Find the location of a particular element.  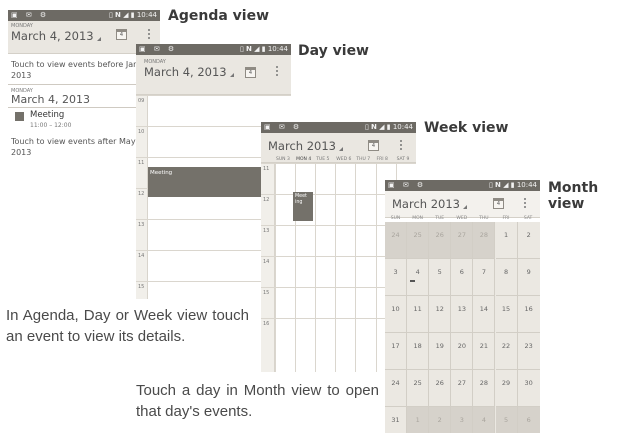

month-day-cell: 10 is located at coordinates (396, 314).